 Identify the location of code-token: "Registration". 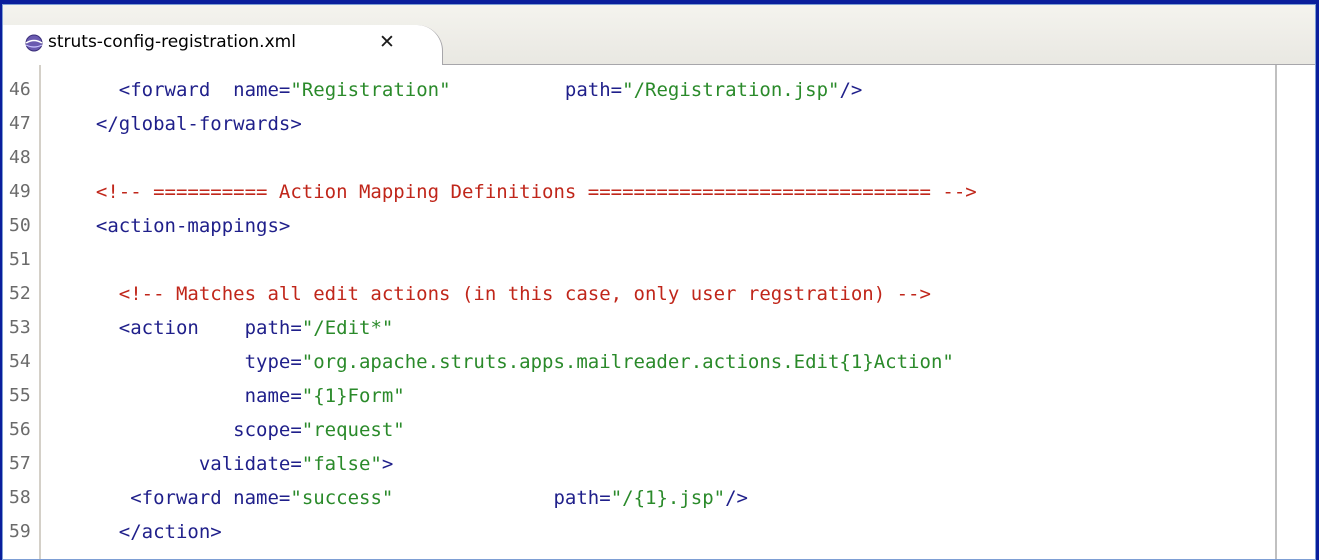
(370, 90).